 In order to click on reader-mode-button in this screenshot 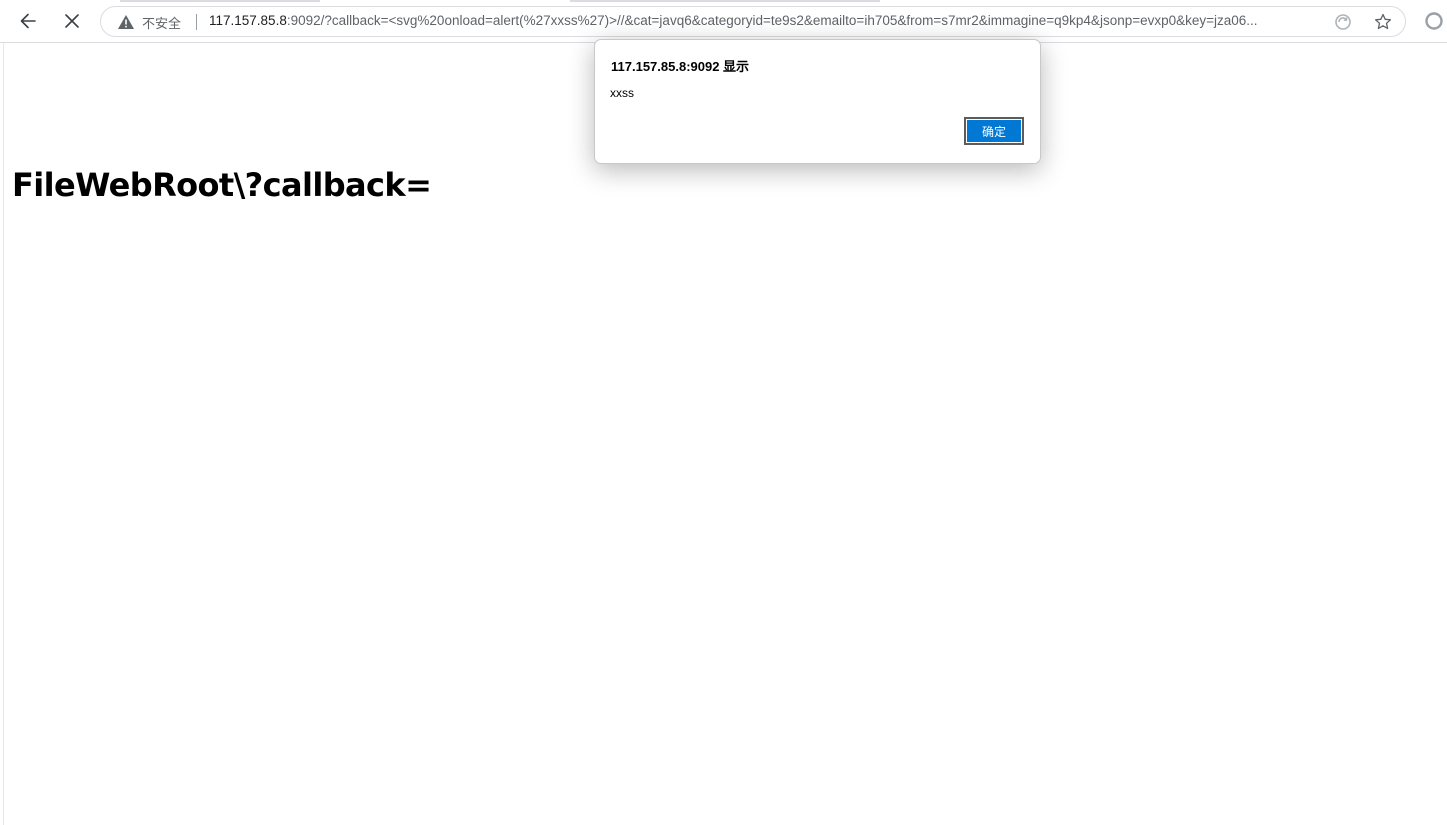, I will do `click(1343, 22)`.